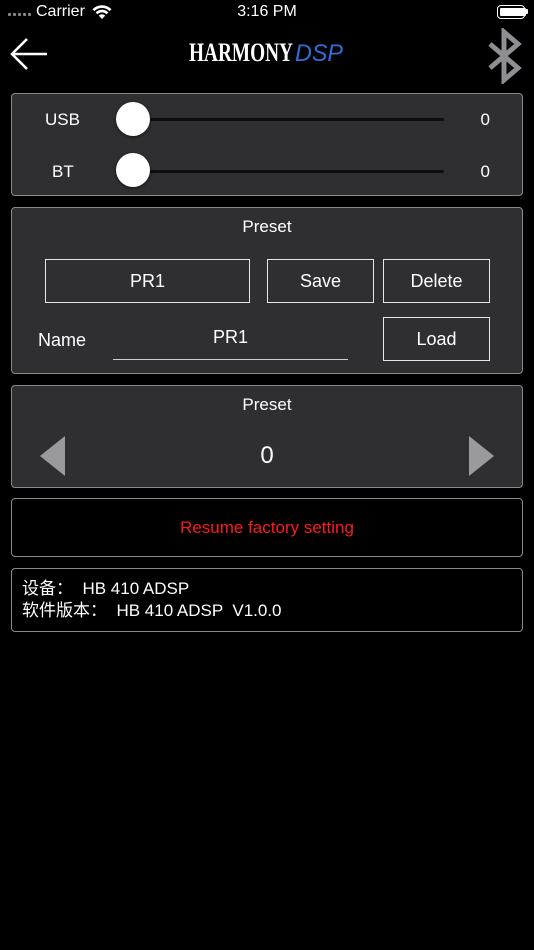 This screenshot has width=534, height=950. I want to click on device-info-box: 设备： HB 410 ADSP 软件版本： HB 410 ADSP V1.0.0, so click(267, 600).